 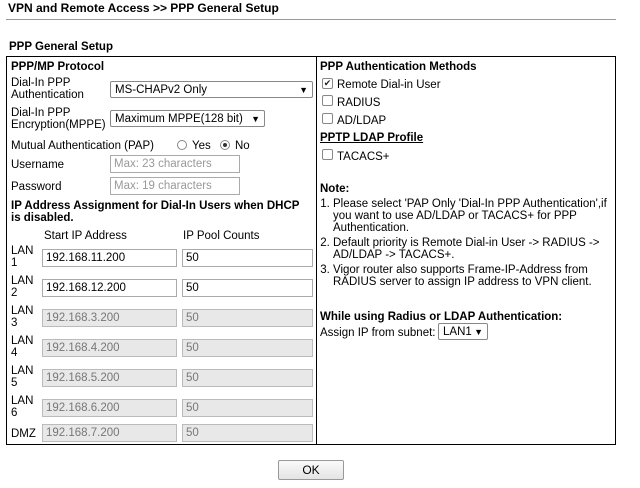 I want to click on lan6-label-line2: 6, so click(x=14, y=413).